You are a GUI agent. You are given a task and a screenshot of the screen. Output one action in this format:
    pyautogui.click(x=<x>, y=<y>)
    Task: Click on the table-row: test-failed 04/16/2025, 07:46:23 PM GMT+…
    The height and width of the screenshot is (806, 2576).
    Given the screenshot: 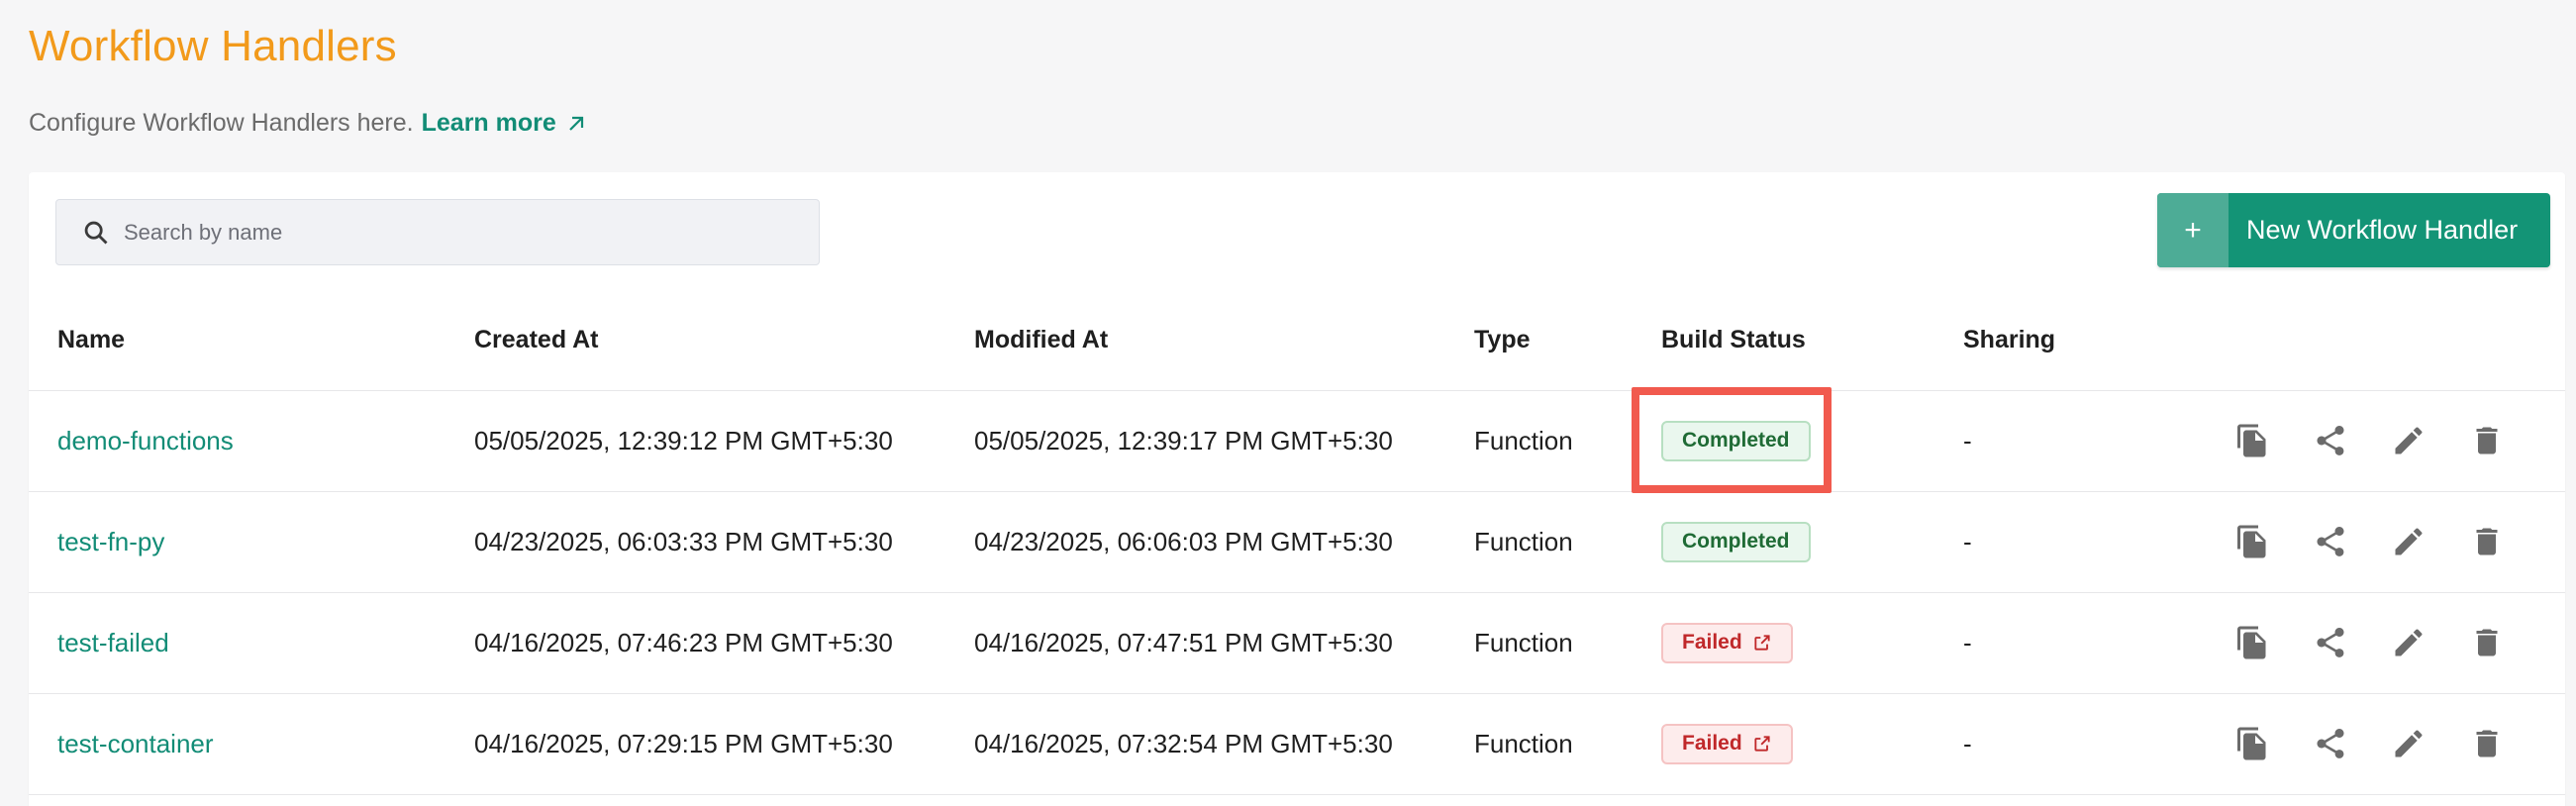 What is the action you would take?
    pyautogui.click(x=1297, y=643)
    